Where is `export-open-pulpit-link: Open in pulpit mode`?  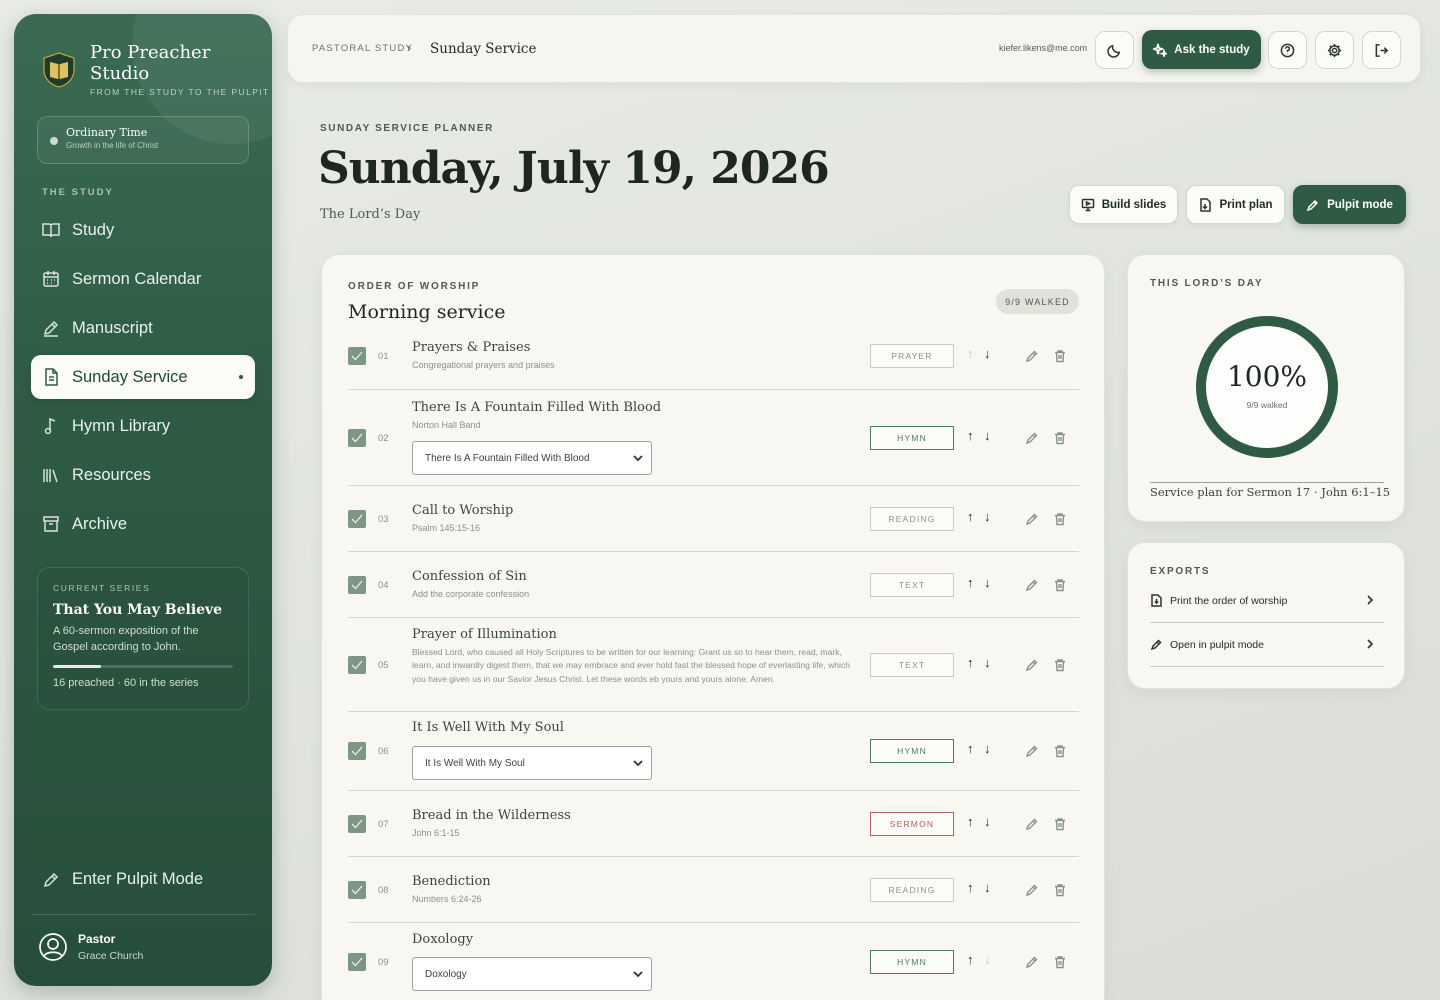
export-open-pulpit-link: Open in pulpit mode is located at coordinates (1267, 645).